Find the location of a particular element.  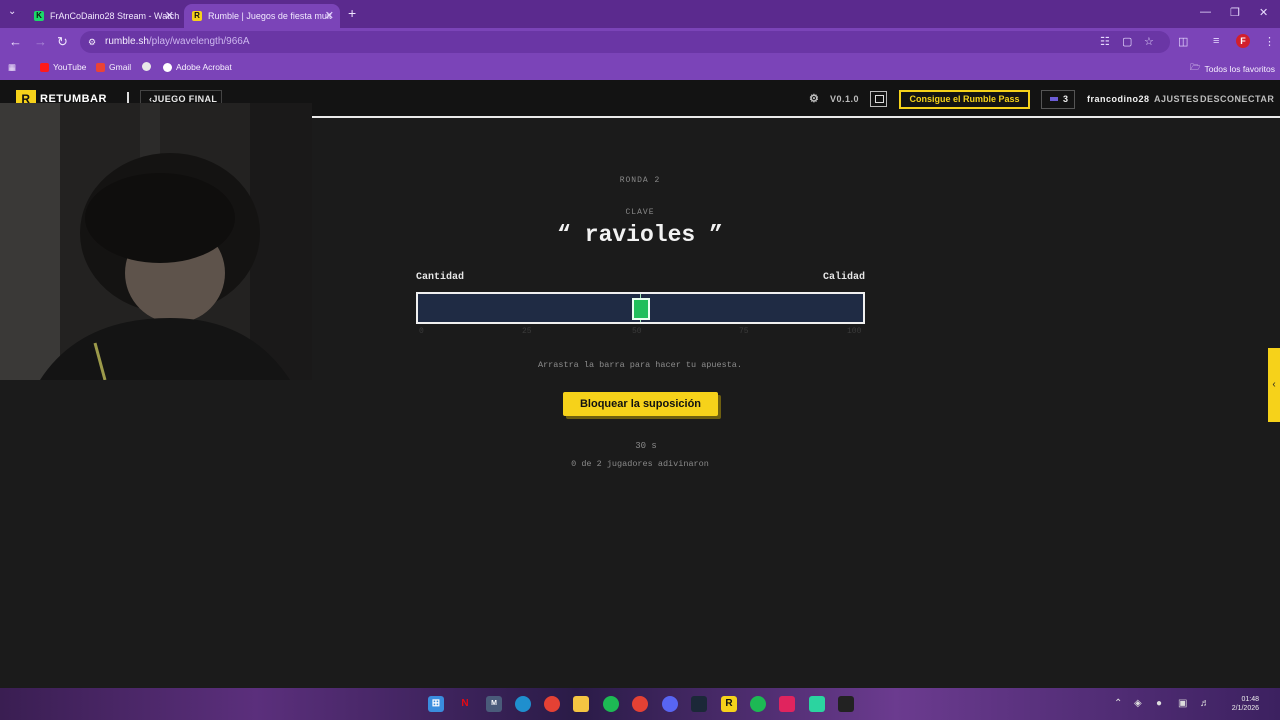

scale-tick: 0 is located at coordinates (421, 331).